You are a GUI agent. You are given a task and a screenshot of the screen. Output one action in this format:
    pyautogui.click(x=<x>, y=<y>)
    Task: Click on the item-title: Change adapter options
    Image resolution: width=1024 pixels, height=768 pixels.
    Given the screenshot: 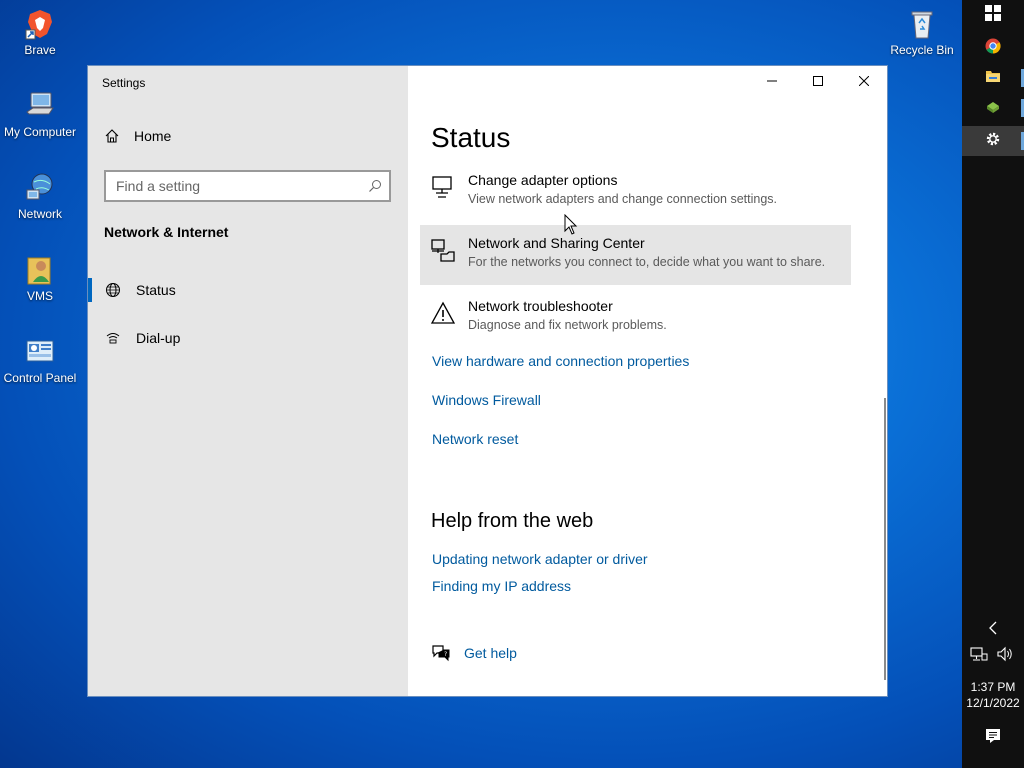 What is the action you would take?
    pyautogui.click(x=543, y=180)
    